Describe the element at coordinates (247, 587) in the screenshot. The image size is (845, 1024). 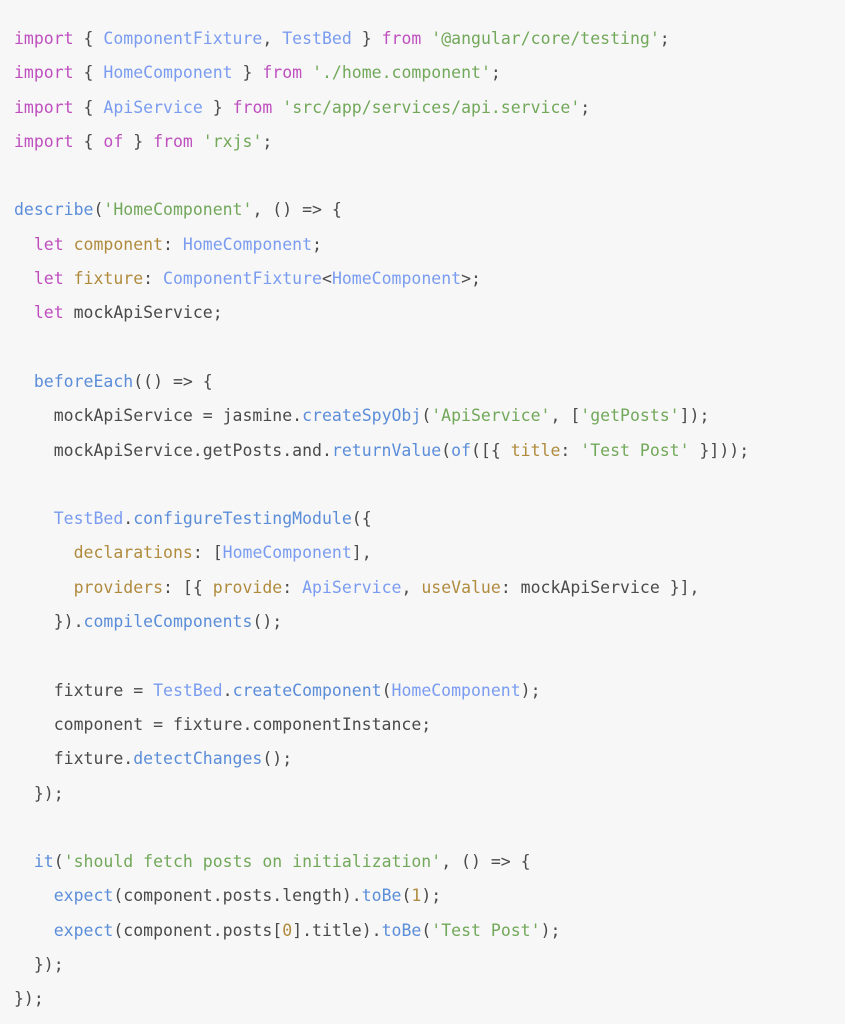
I see `code-token-prop: provide` at that location.